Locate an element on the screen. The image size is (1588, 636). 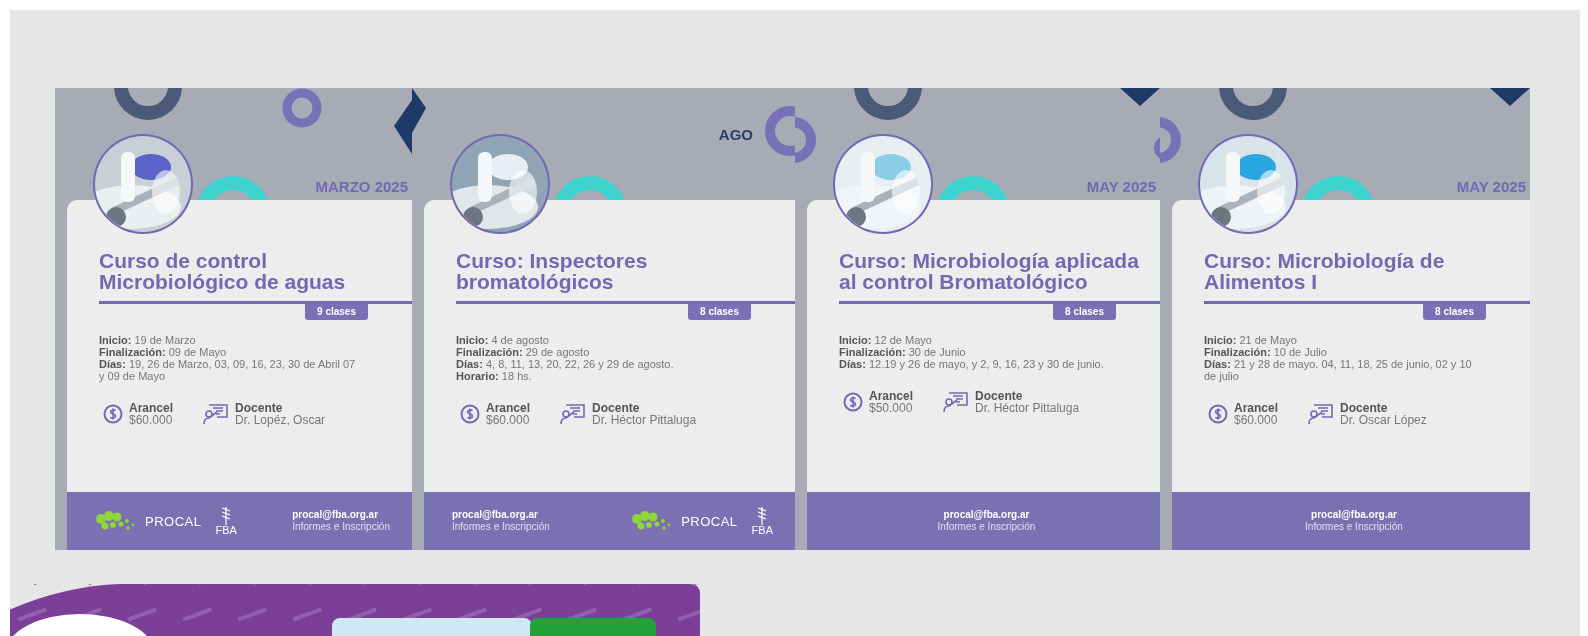
detail-line: Días: 4, 8, 11, 13, 20, 22, 26 y 29 de agosto. is located at coordinates (565, 364).